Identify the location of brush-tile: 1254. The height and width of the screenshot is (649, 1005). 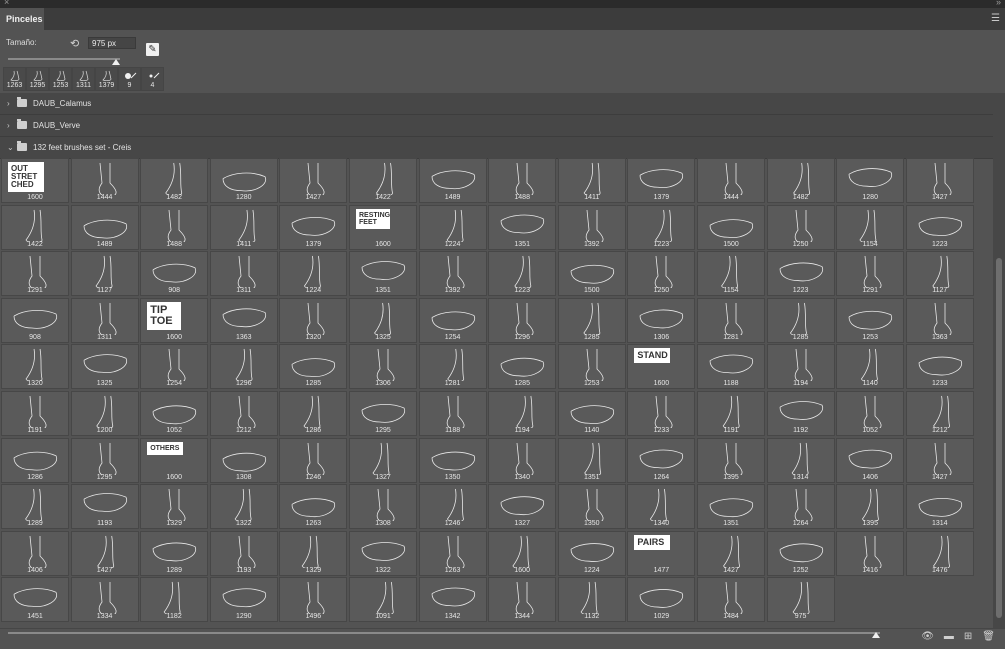
(174, 367).